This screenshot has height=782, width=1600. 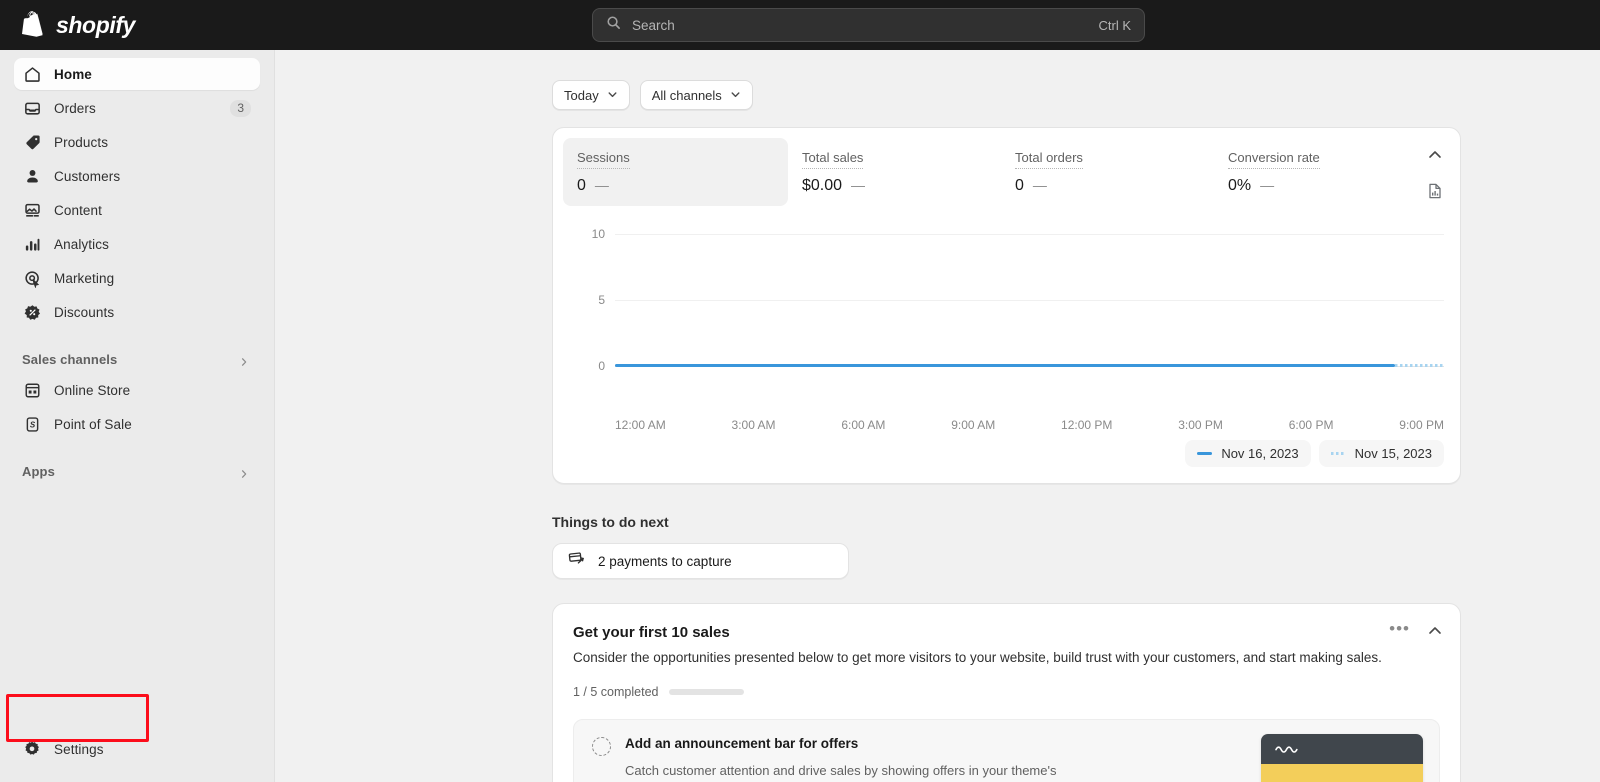 What do you see at coordinates (937, 80) in the screenshot?
I see `filter-bar: Today All channels` at bounding box center [937, 80].